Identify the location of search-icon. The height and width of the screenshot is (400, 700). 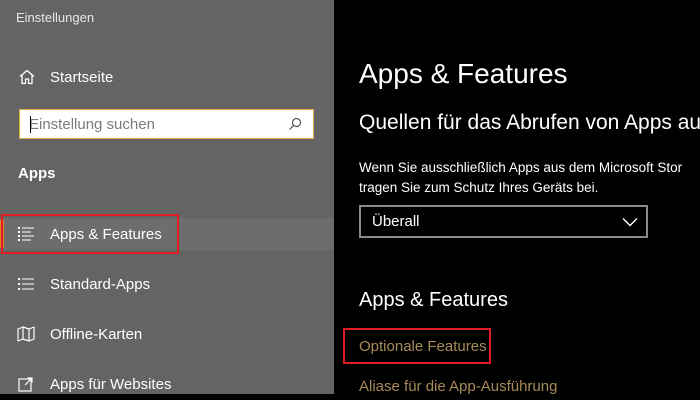
(295, 124).